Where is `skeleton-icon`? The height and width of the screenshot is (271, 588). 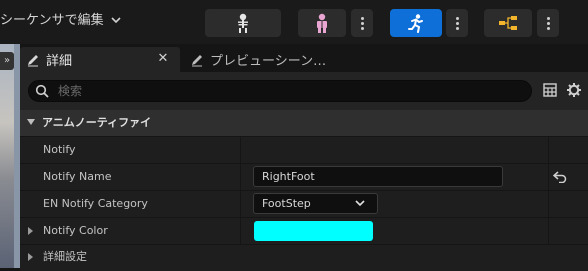 skeleton-icon is located at coordinates (243, 23).